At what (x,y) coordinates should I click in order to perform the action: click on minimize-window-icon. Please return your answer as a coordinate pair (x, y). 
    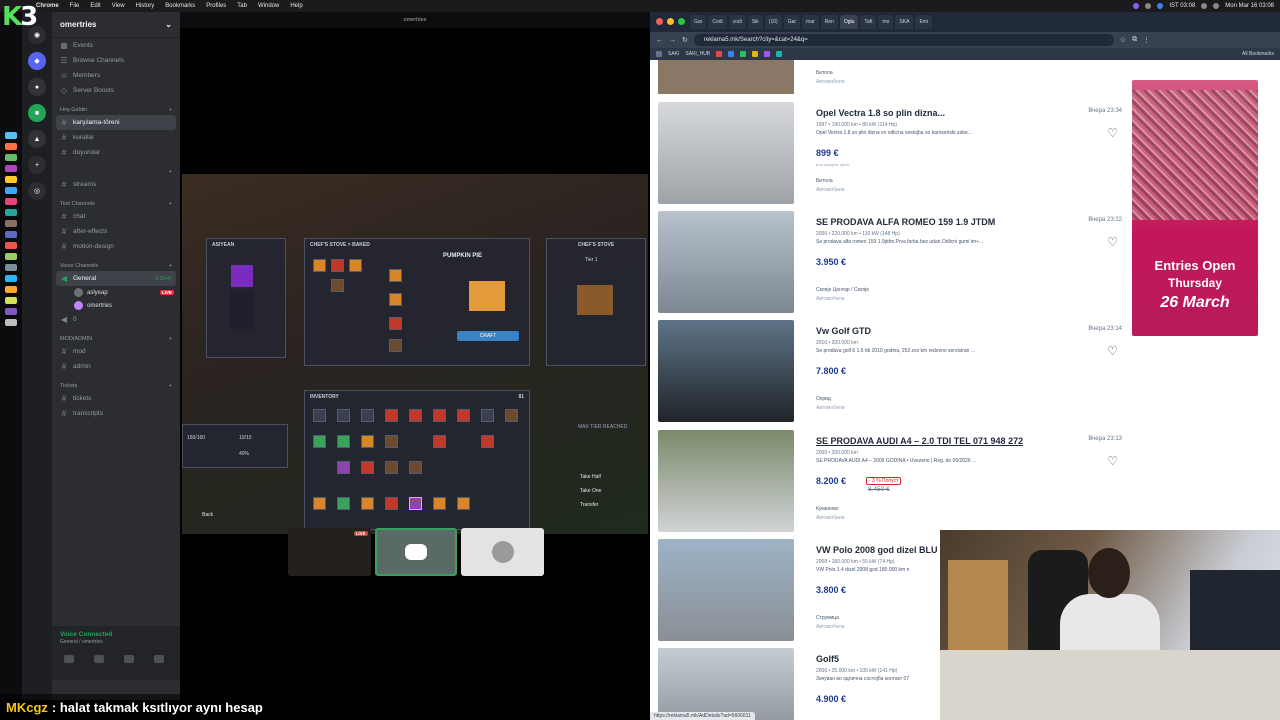
    Looking at the image, I should click on (670, 21).